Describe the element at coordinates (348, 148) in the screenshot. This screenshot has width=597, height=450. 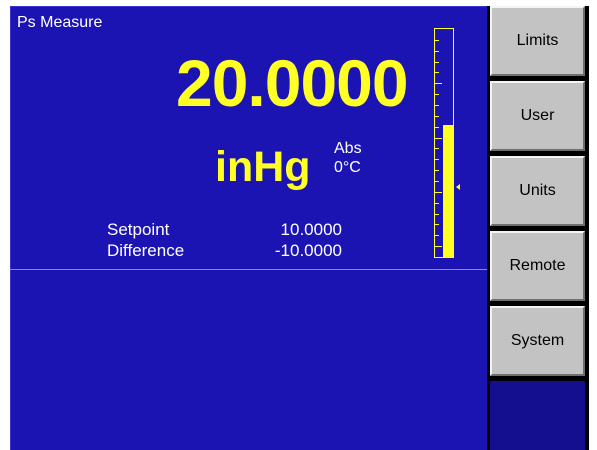
I see `pressure-mode: Abs` at that location.